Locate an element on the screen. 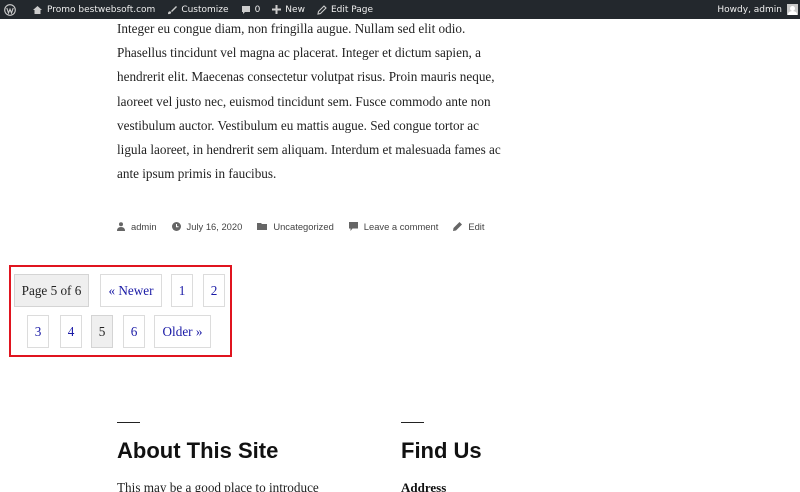 This screenshot has width=800, height=492. edit-page-label: Edit Page is located at coordinates (352, 9).